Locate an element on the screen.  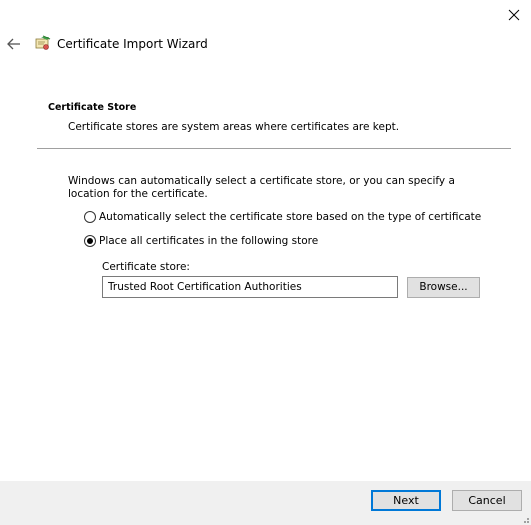
close-icon is located at coordinates (514, 15).